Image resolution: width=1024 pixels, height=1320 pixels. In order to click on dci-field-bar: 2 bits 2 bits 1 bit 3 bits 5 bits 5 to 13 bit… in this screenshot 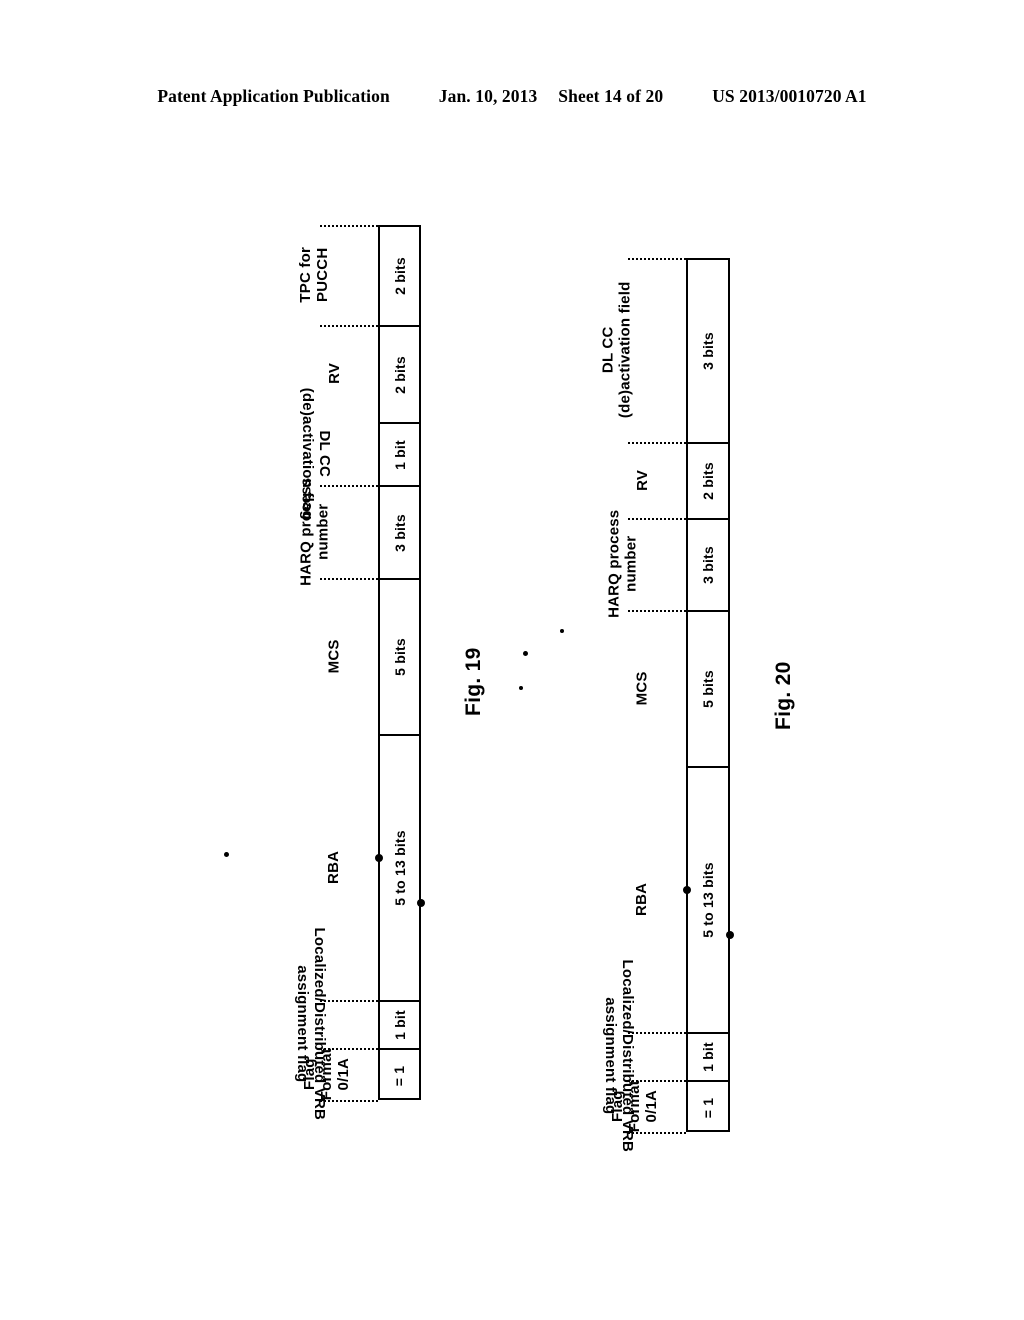, I will do `click(399, 662)`.